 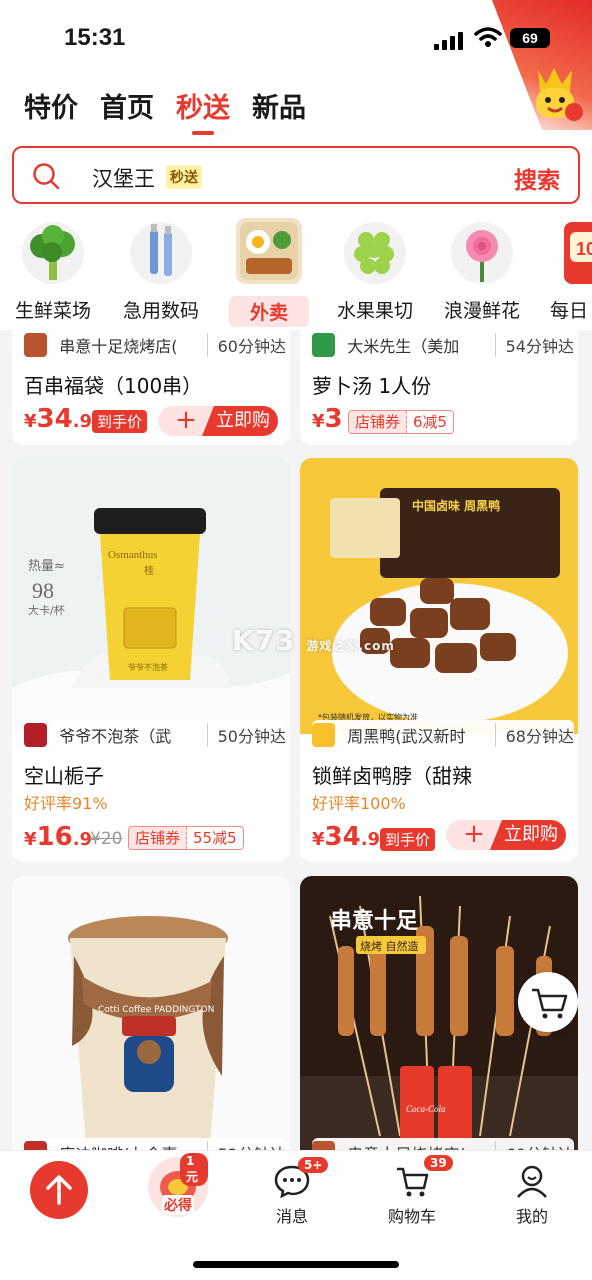 I want to click on category-takeout: 外卖, so click(x=269, y=272).